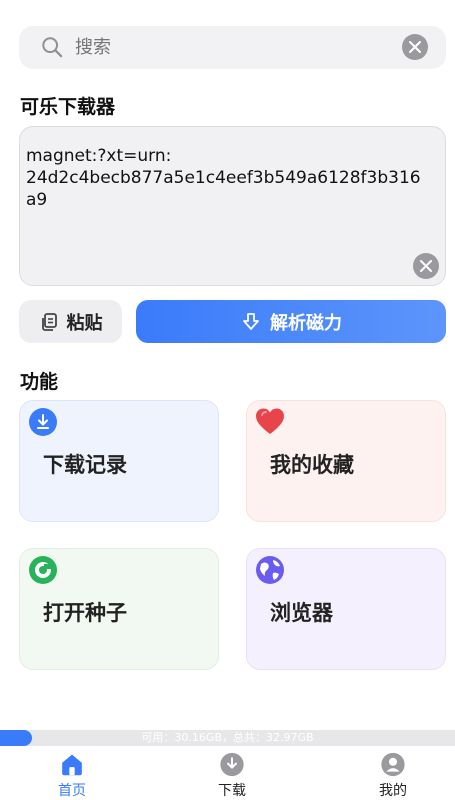 This screenshot has height=800, width=455. What do you see at coordinates (346, 609) in the screenshot?
I see `browser-card: 浏览器` at bounding box center [346, 609].